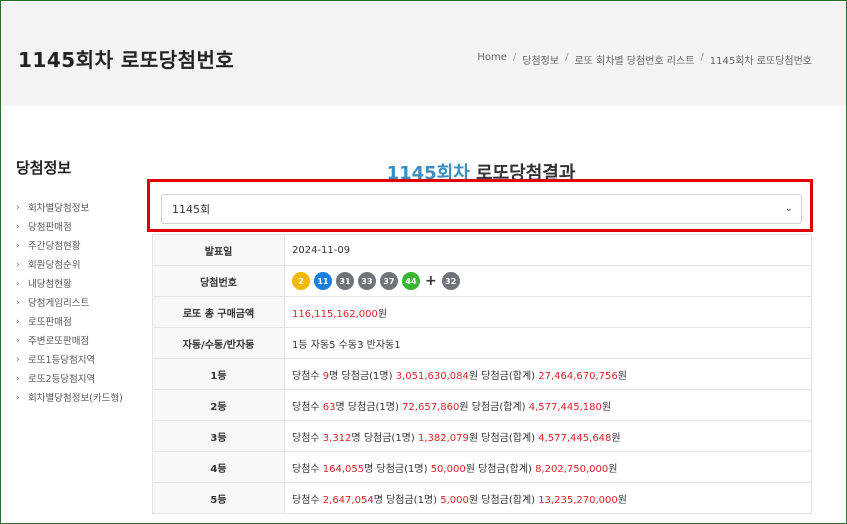  Describe the element at coordinates (301, 281) in the screenshot. I see `lotto-ball: 2` at that location.